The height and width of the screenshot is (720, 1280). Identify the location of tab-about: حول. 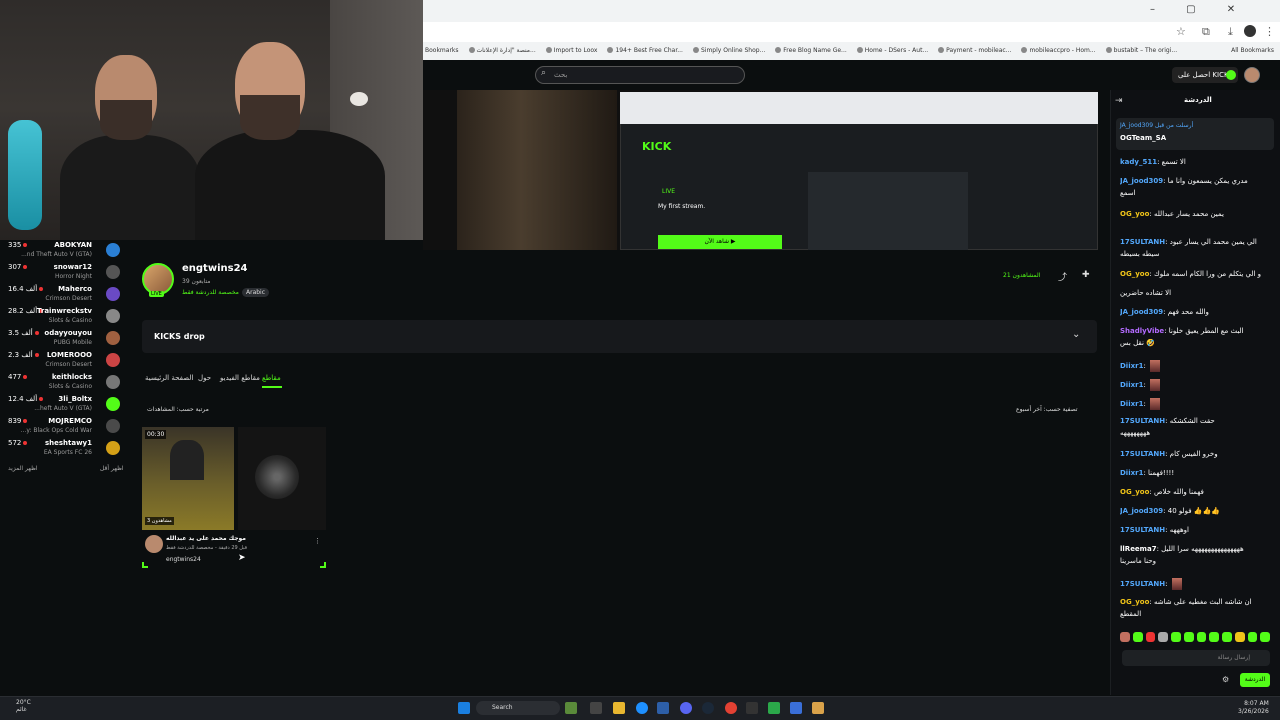
(204, 378).